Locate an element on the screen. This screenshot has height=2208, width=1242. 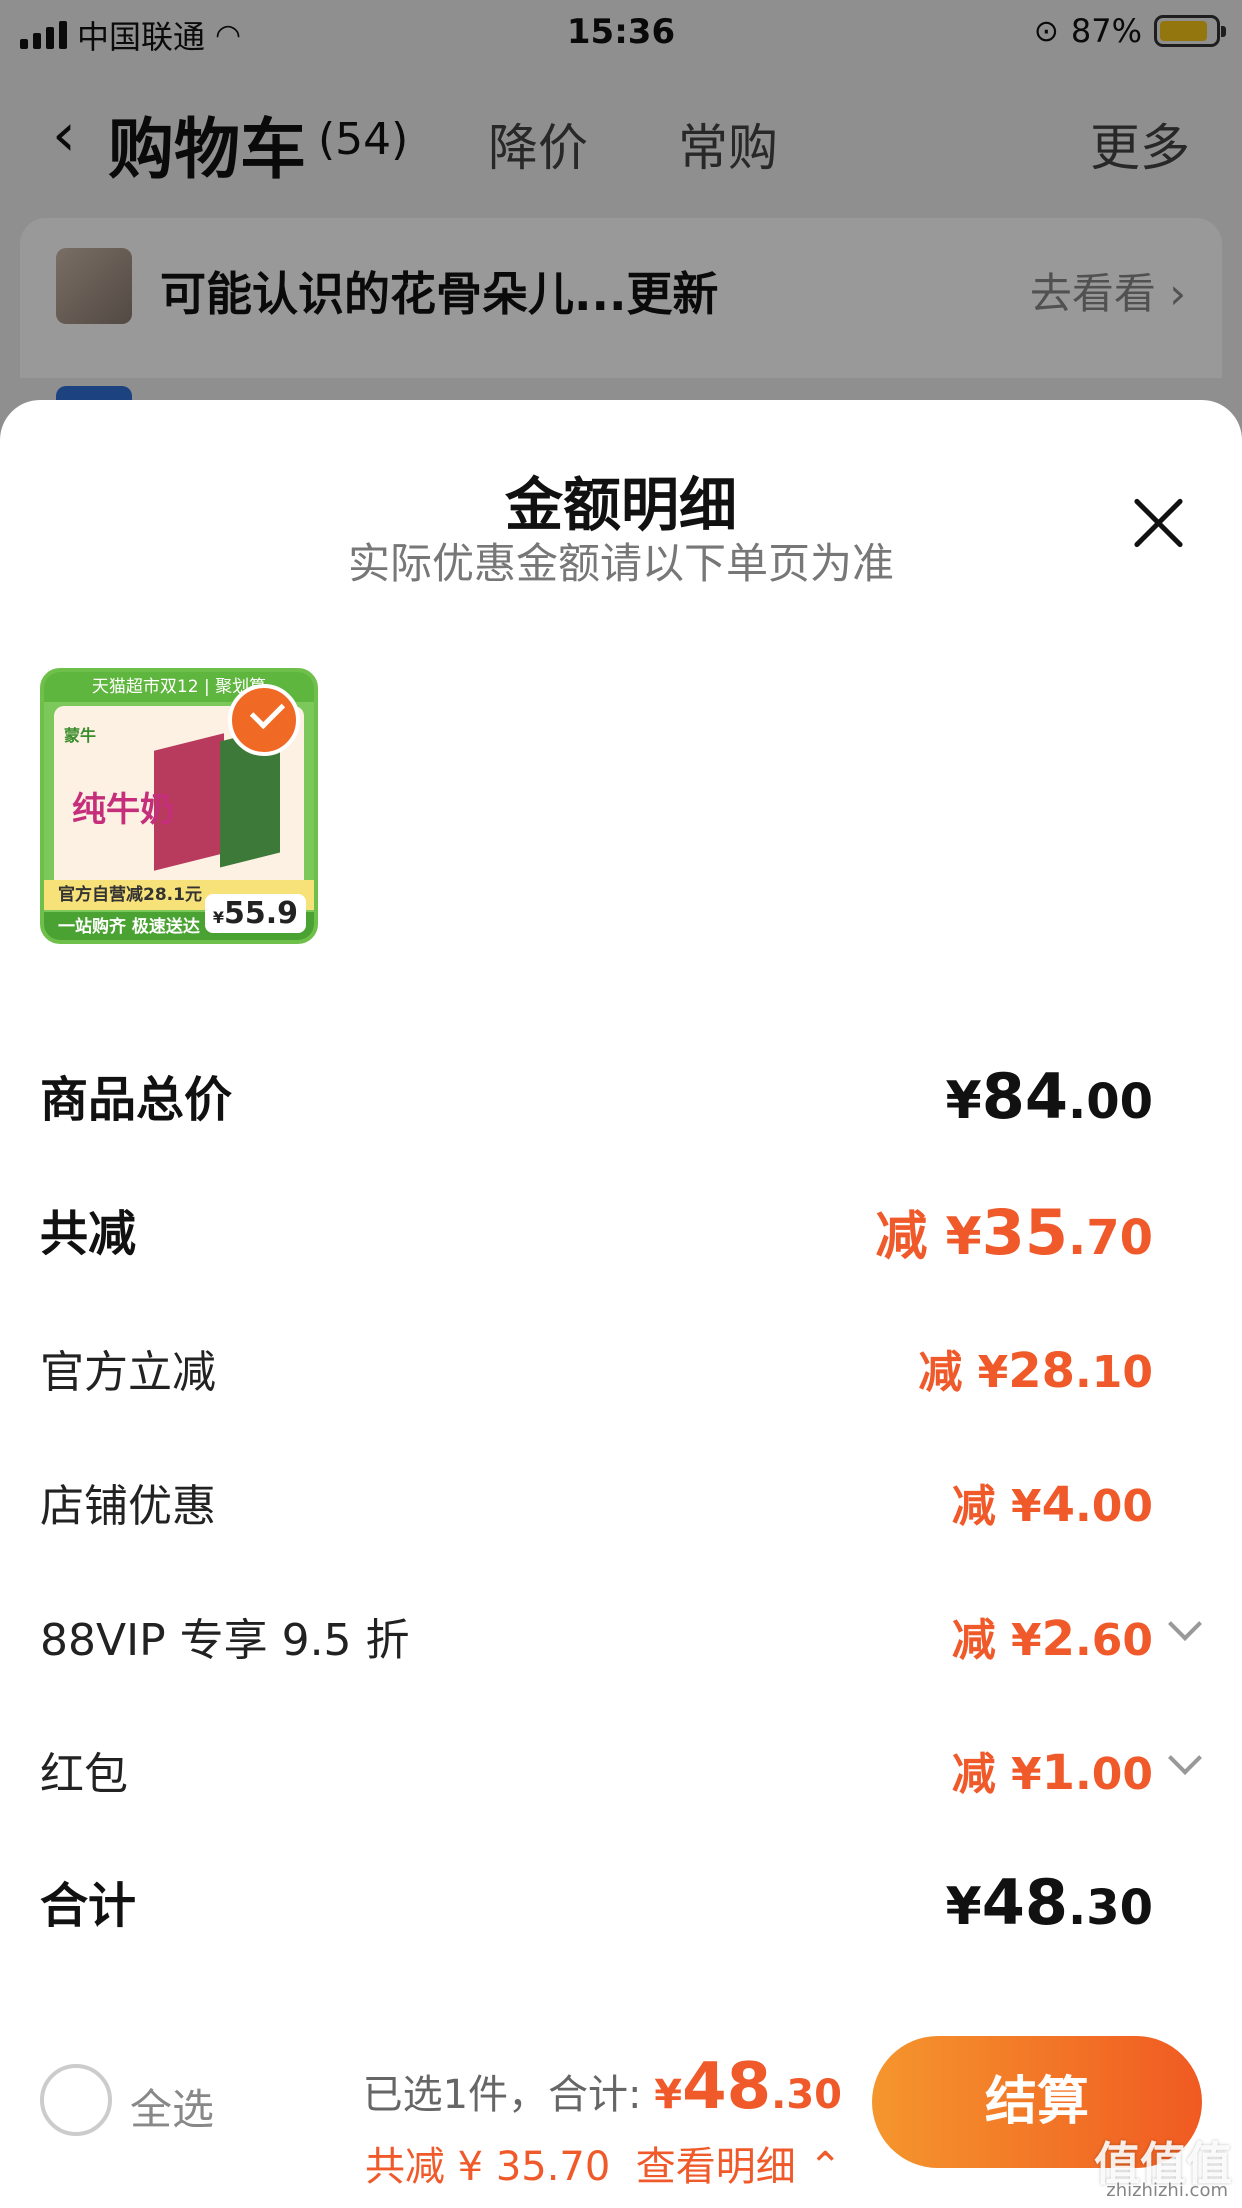
vip-discount-value: 减 ¥2.60 is located at coordinates (1077, 1636).